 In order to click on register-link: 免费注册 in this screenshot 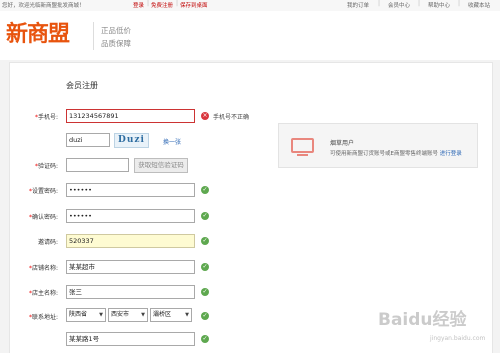, I will do `click(162, 5)`.